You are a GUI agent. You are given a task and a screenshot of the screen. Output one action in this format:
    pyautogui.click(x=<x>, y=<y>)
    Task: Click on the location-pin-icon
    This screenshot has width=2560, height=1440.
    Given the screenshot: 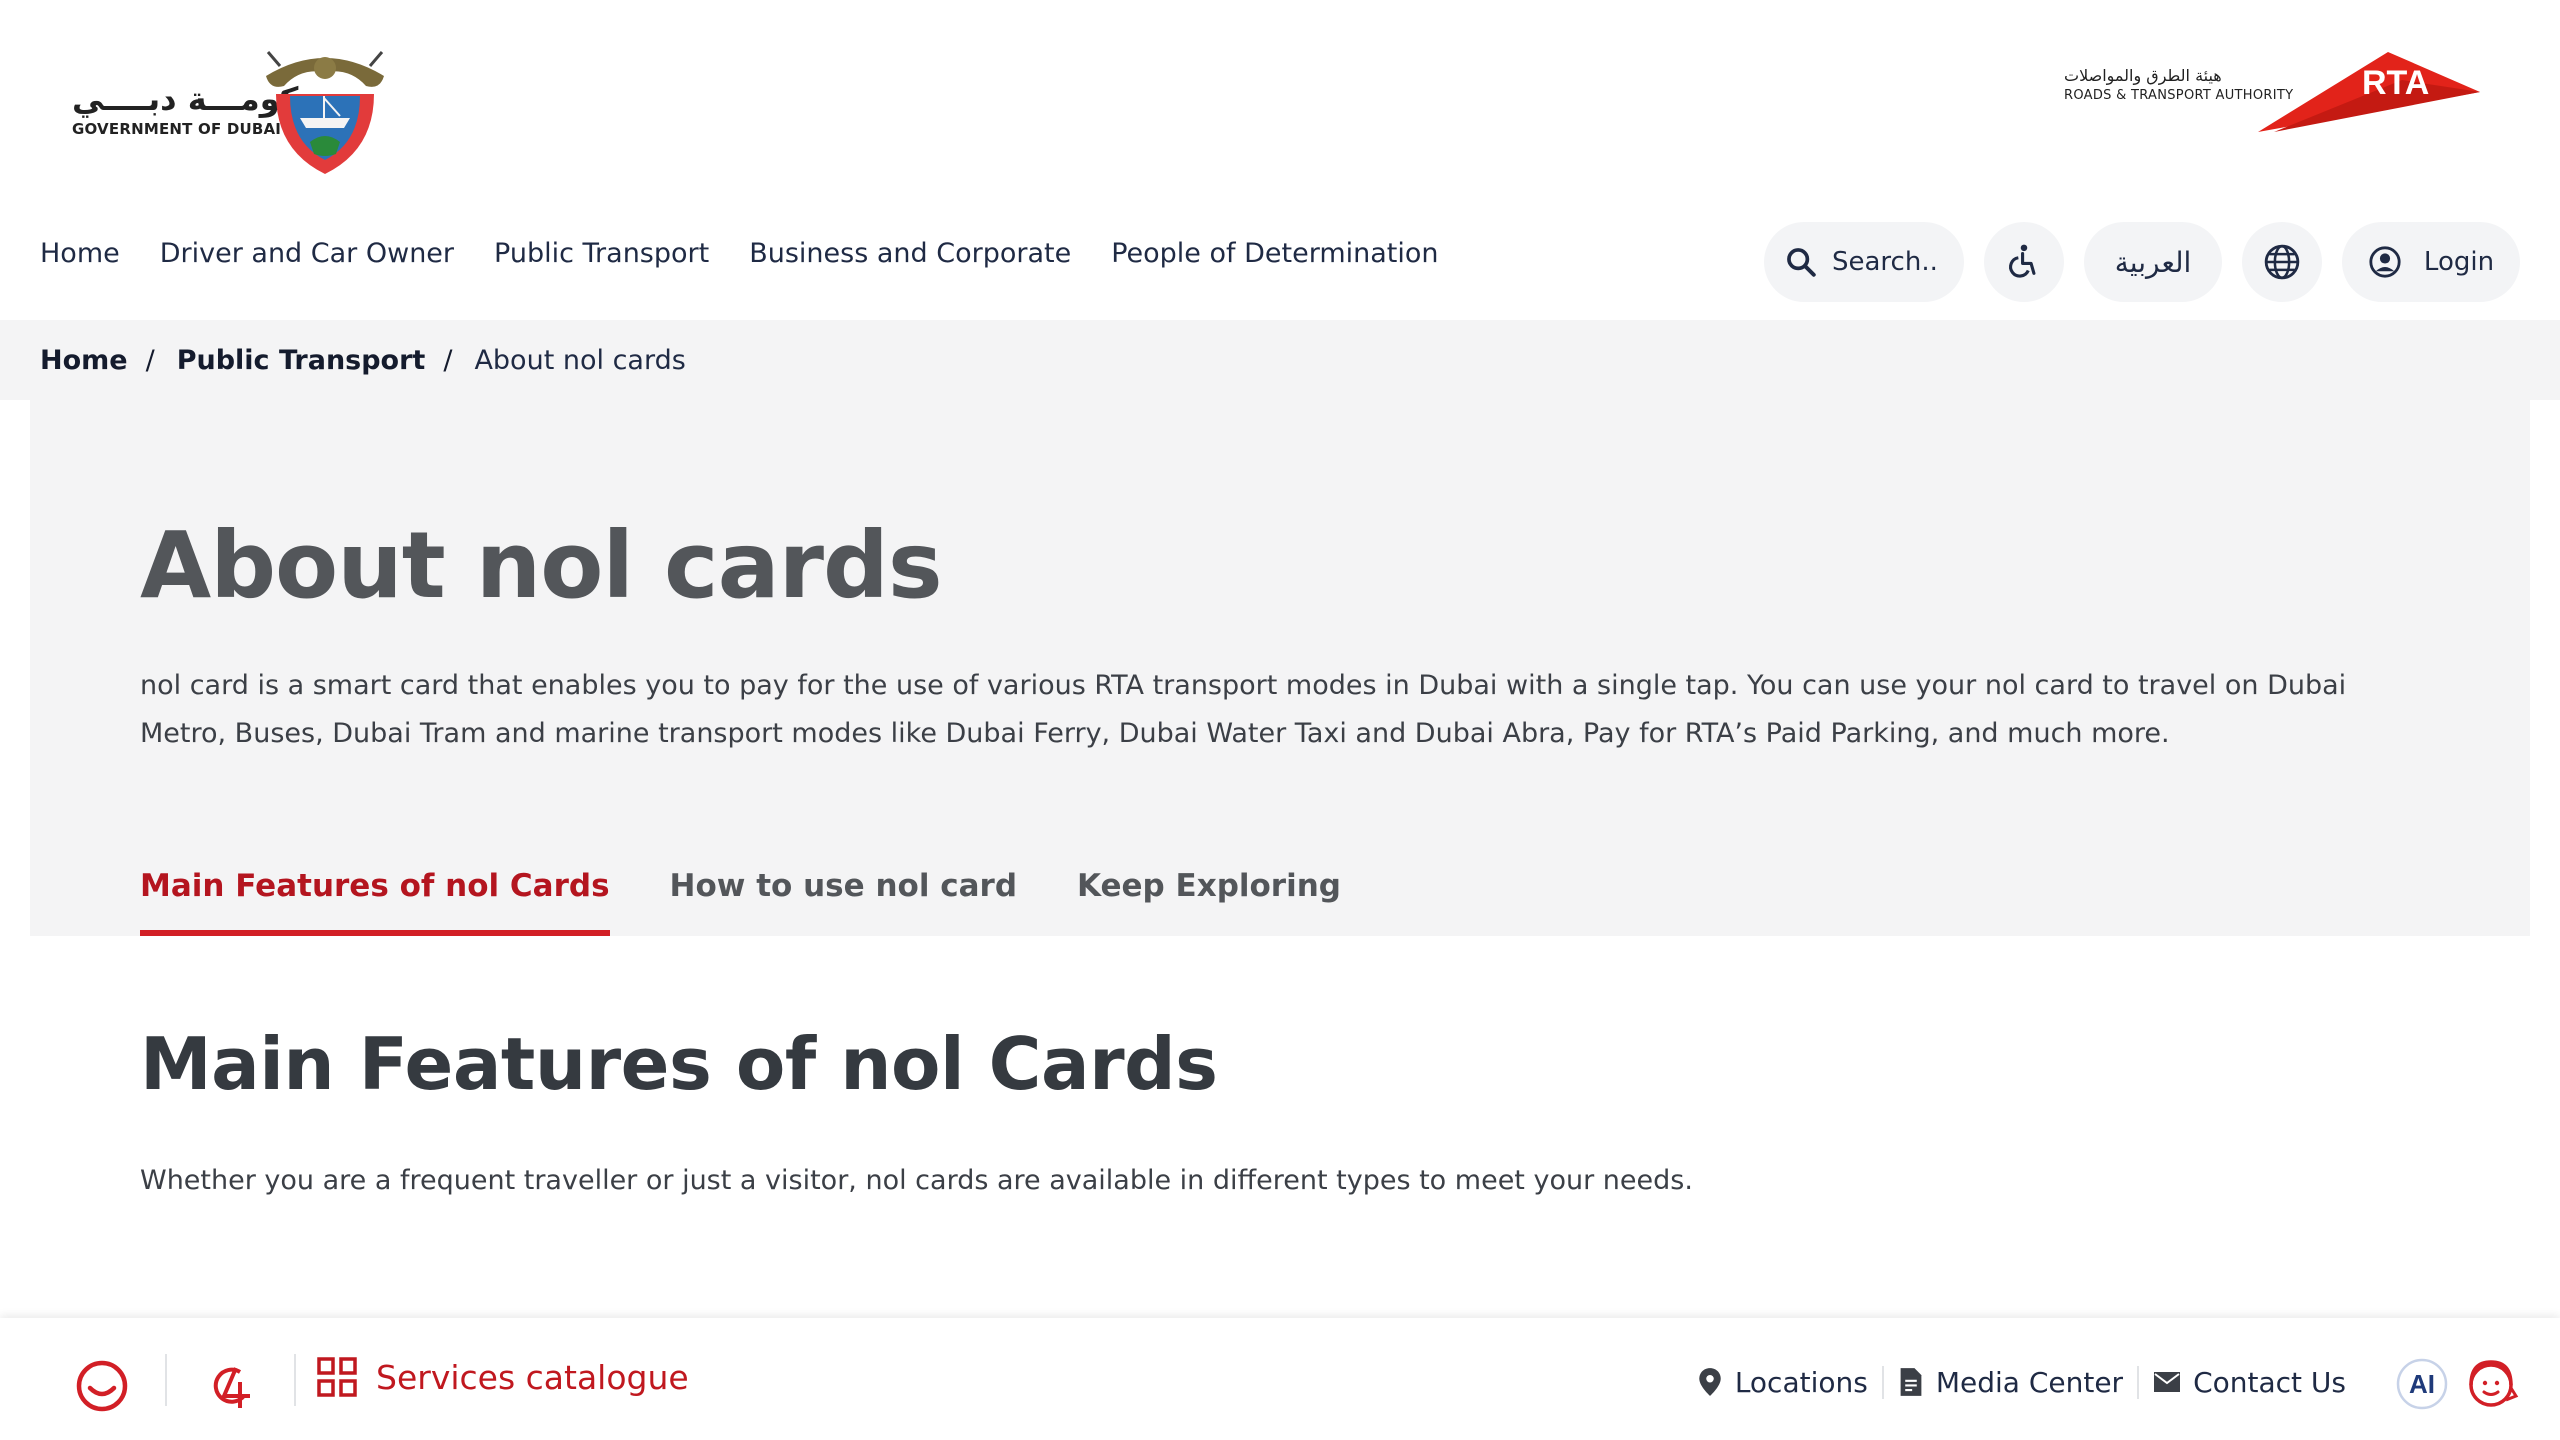 What is the action you would take?
    pyautogui.click(x=1710, y=1382)
    